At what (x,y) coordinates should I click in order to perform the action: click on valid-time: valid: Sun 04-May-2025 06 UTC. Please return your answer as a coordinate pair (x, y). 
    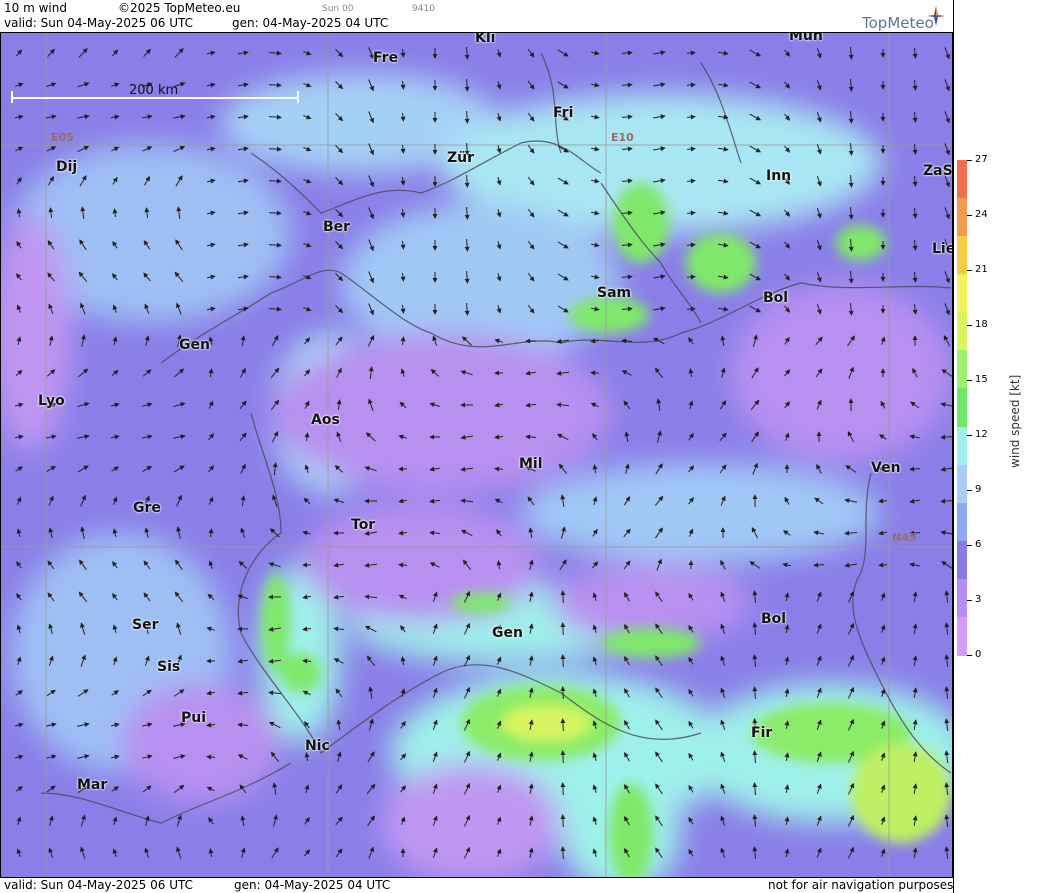
    Looking at the image, I should click on (98, 23).